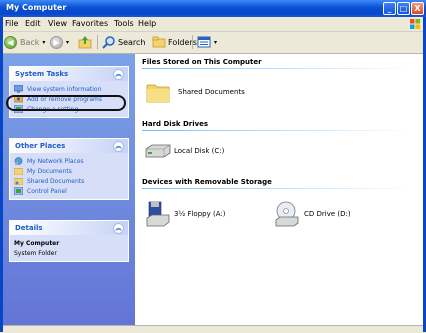 The image size is (426, 333). I want to click on window-title: My Computer, so click(36, 7).